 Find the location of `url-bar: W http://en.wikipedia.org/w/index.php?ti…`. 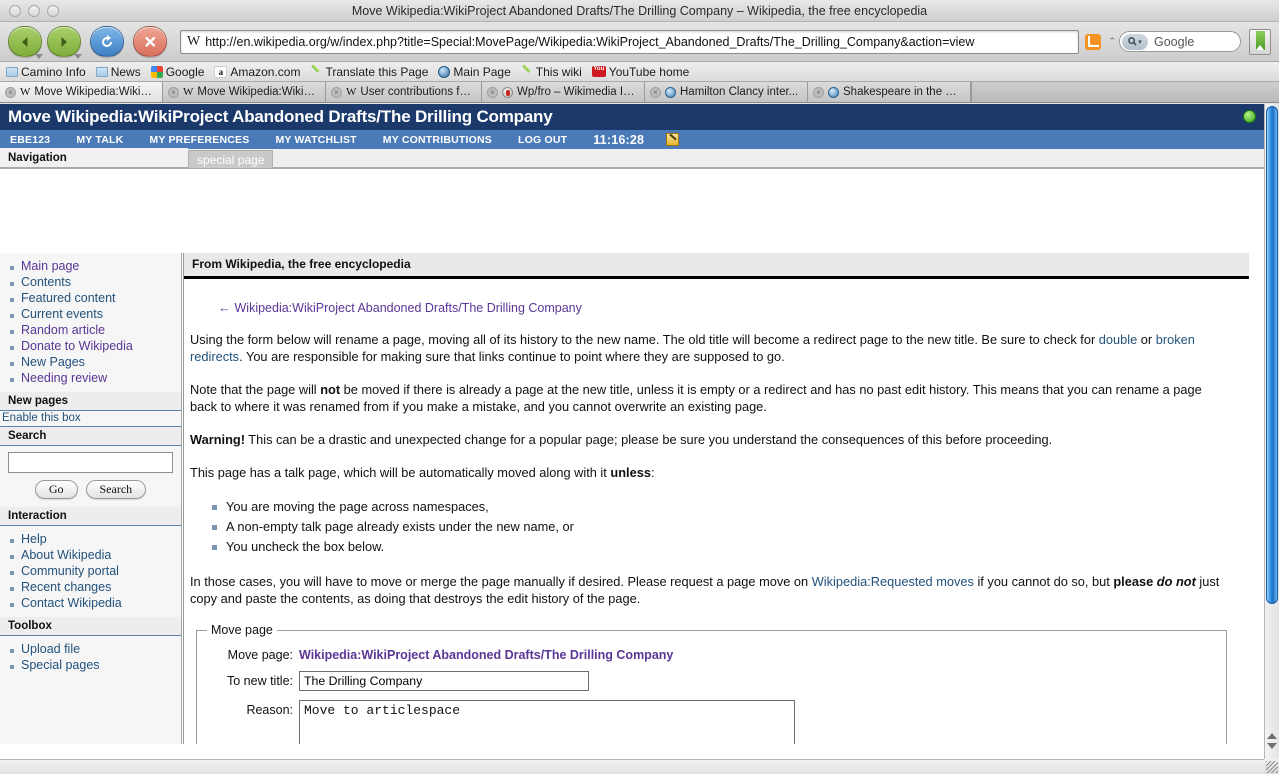

url-bar: W http://en.wikipedia.org/w/index.php?ti… is located at coordinates (630, 41).